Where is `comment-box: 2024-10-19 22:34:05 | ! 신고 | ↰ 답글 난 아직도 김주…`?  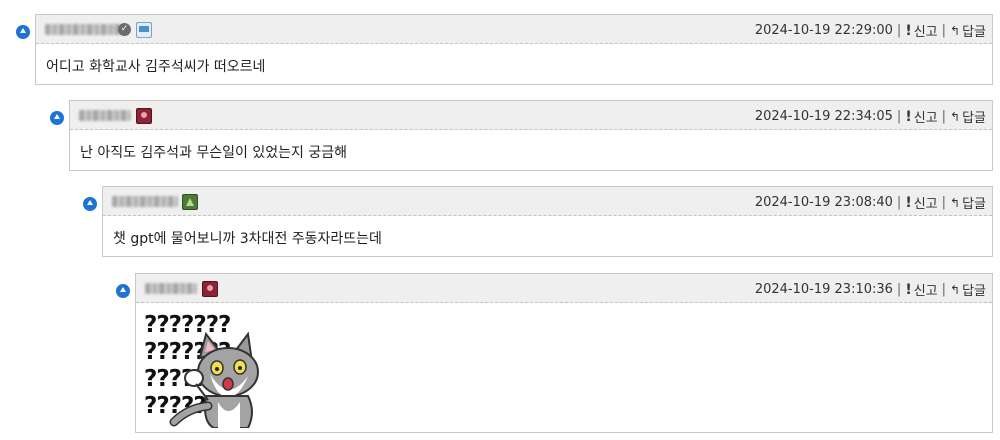
comment-box: 2024-10-19 22:34:05 | ! 신고 | ↰ 답글 난 아직도 김주… is located at coordinates (531, 135).